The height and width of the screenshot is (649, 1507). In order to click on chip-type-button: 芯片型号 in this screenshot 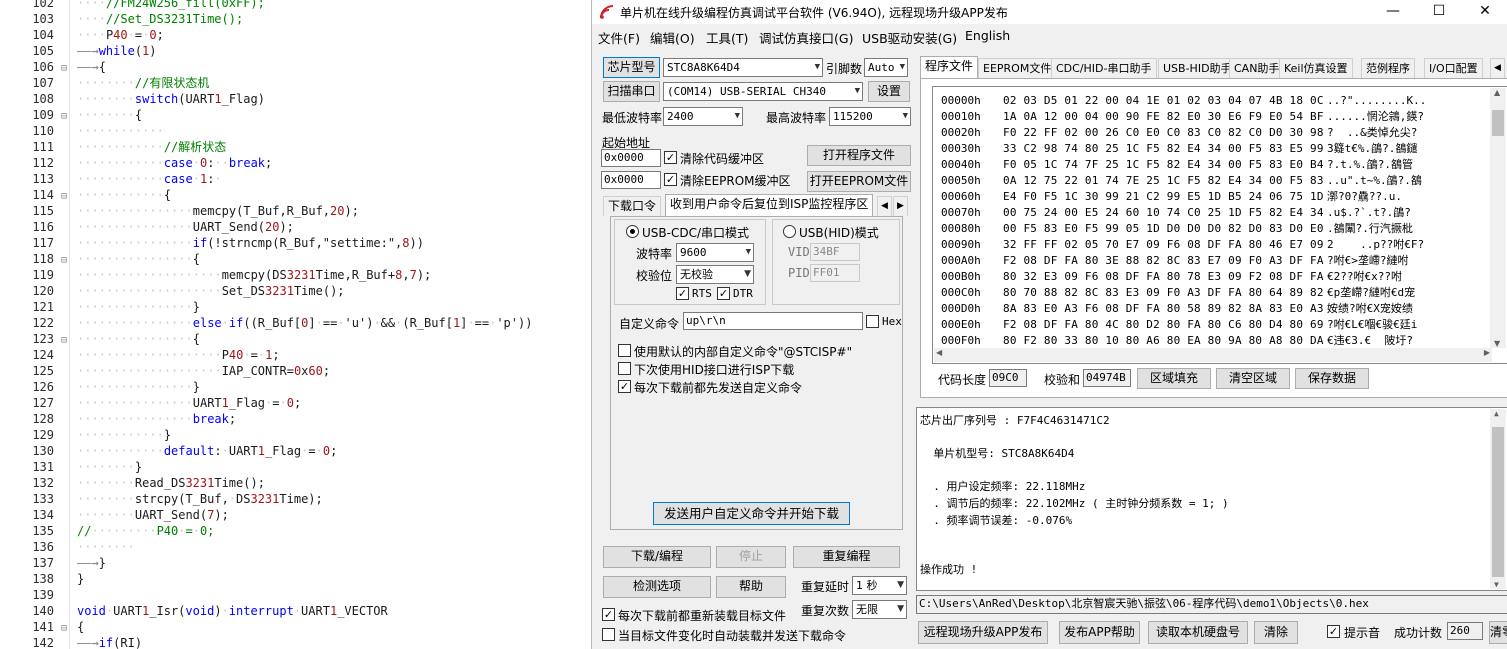, I will do `click(631, 67)`.